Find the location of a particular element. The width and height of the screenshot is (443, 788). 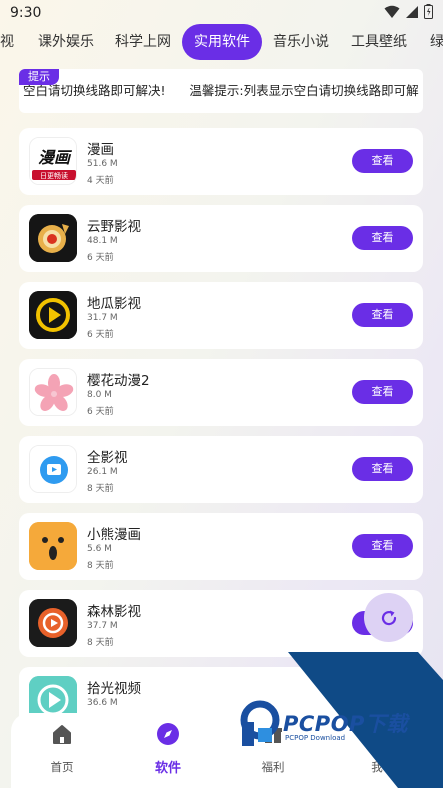

app-name: 小熊漫画 is located at coordinates (114, 535).